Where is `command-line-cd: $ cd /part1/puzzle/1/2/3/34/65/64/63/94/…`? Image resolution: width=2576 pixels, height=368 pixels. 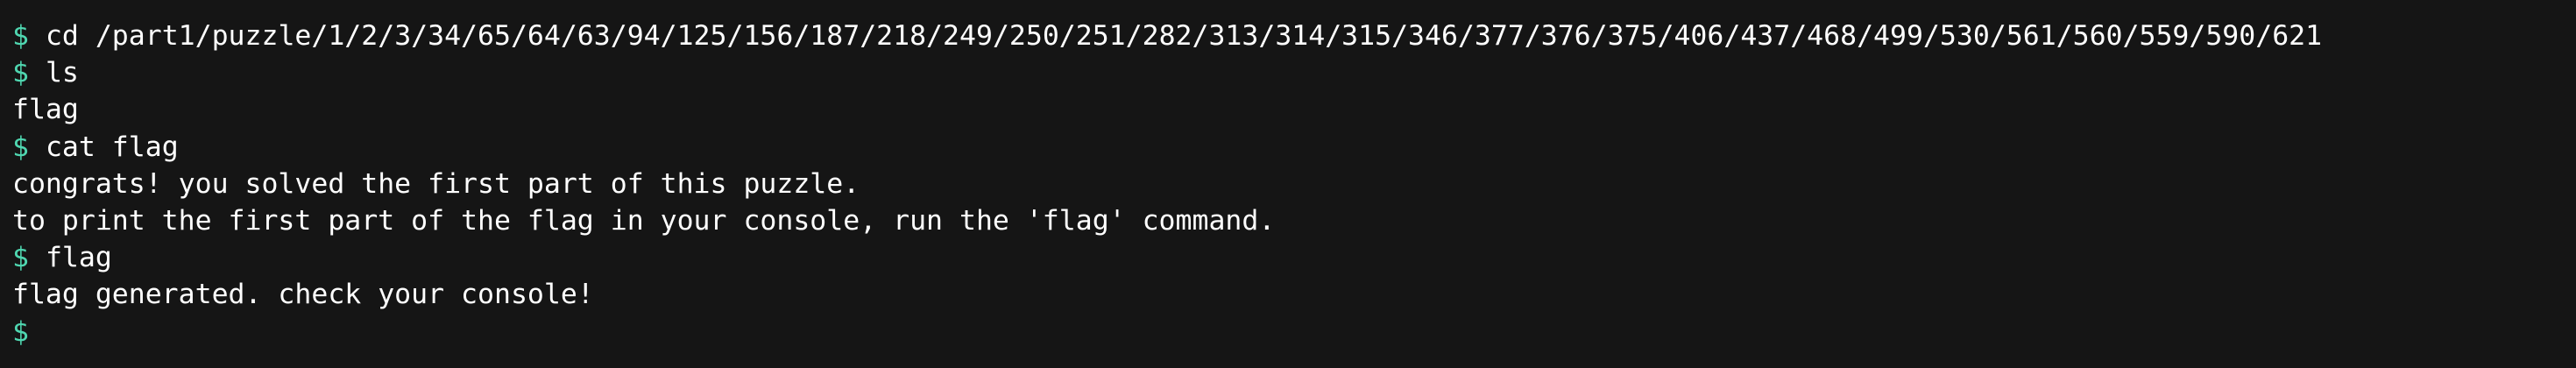 command-line-cd: $ cd /part1/puzzle/1/2/3/34/65/64/63/94/… is located at coordinates (1294, 36).